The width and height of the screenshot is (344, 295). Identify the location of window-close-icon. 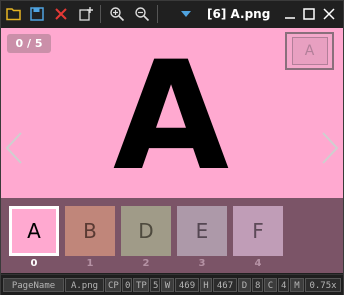
(329, 14).